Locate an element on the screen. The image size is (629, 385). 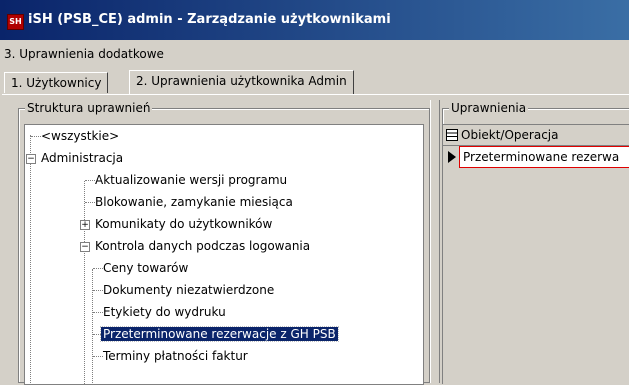
tab-divider is located at coordinates (315, 94).